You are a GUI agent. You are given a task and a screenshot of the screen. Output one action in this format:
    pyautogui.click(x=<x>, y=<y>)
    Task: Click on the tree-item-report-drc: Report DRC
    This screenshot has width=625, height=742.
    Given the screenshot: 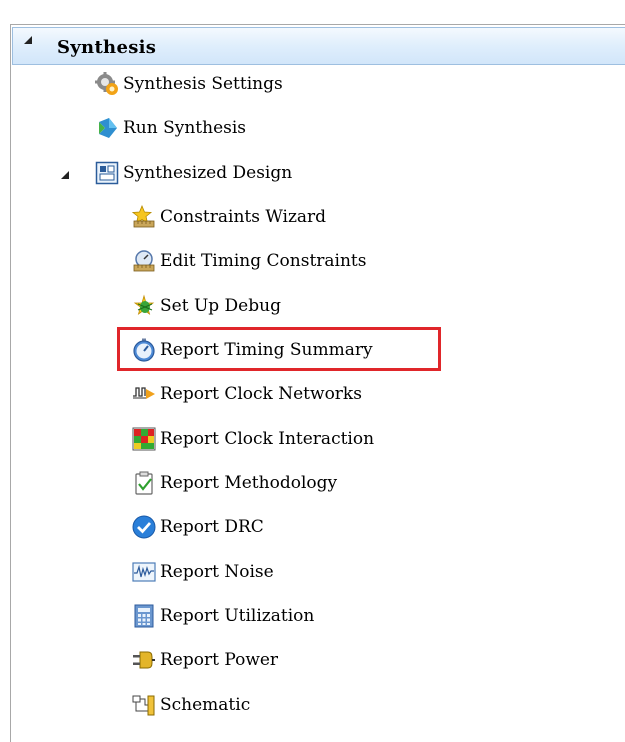 What is the action you would take?
    pyautogui.click(x=198, y=527)
    